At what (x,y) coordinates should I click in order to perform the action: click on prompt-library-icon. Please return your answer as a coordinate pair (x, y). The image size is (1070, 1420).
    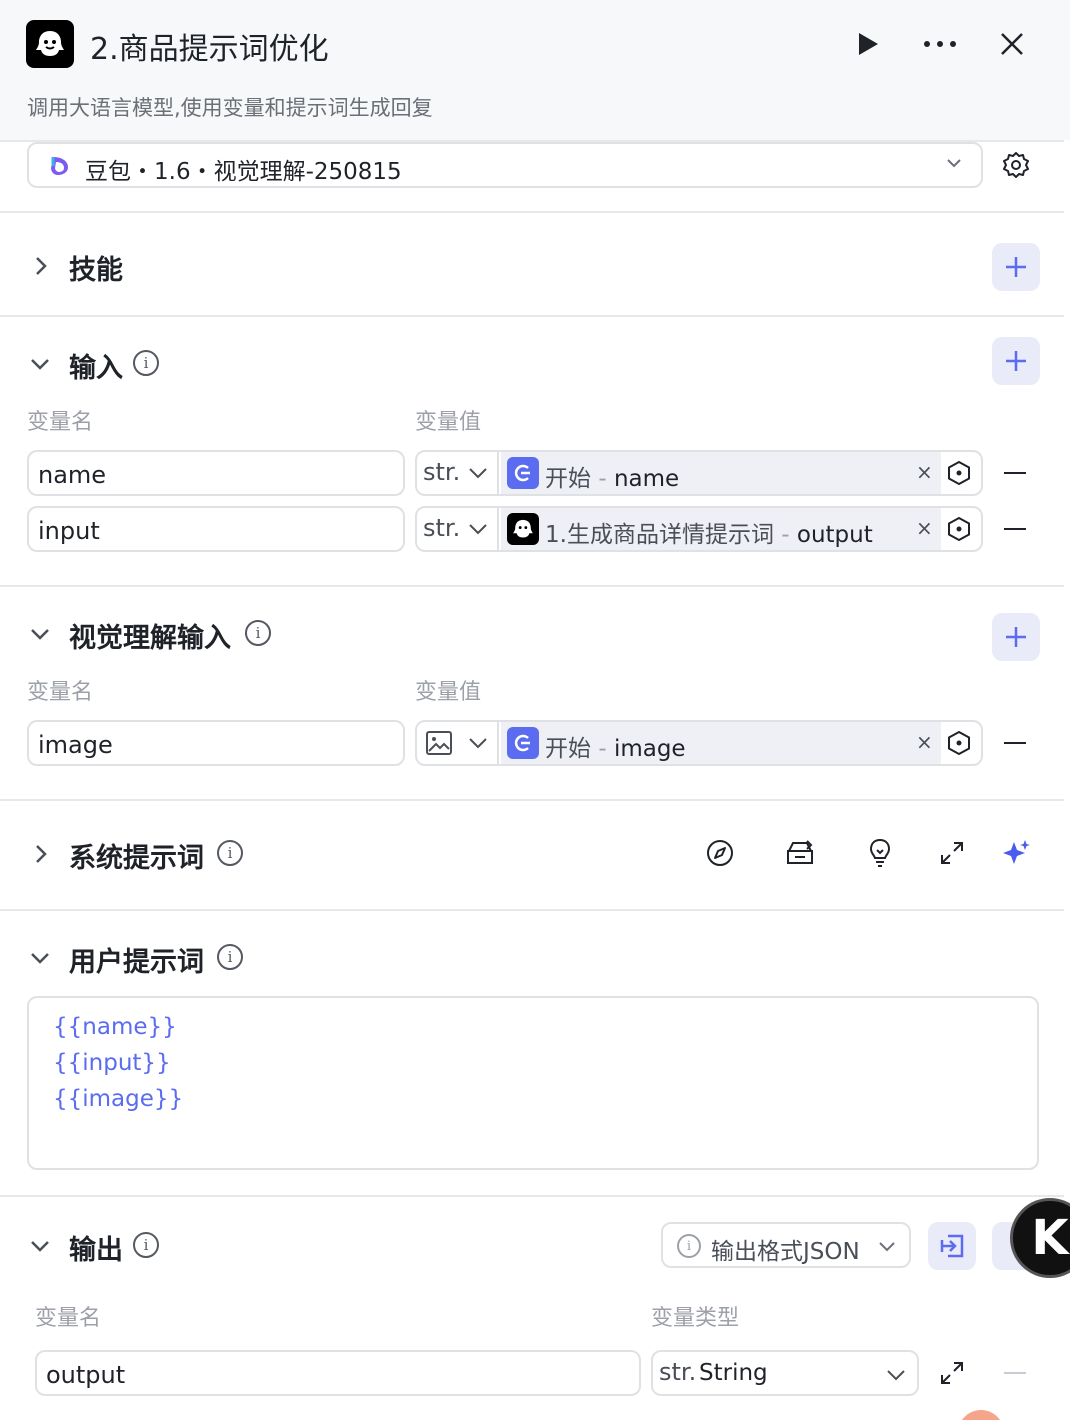
    Looking at the image, I should click on (800, 853).